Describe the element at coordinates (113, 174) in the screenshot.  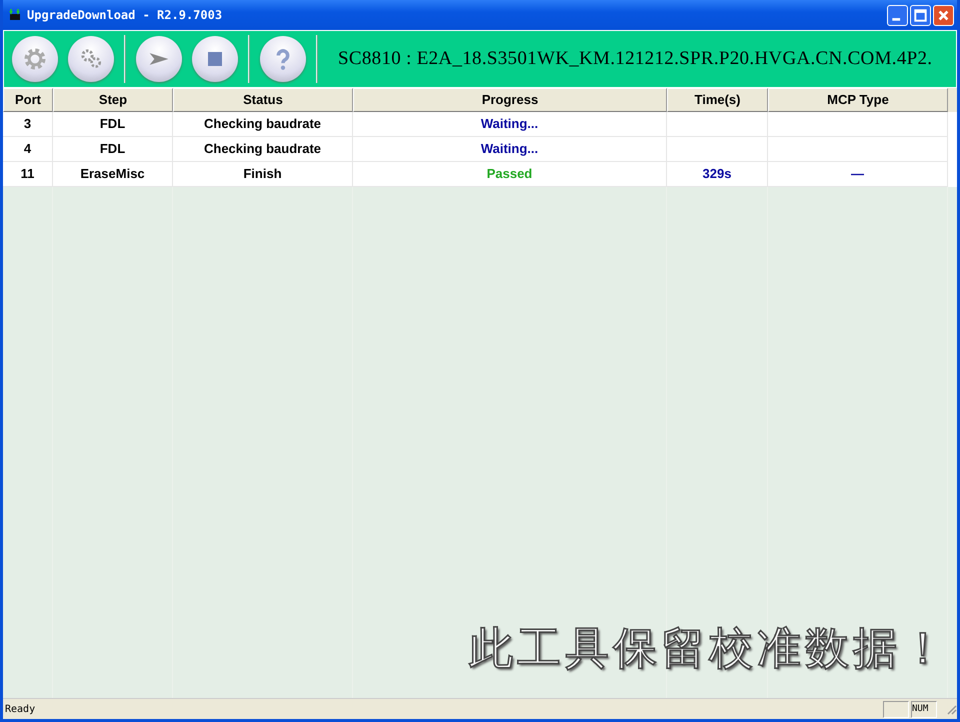
I see `table-cell: EraseMisc` at that location.